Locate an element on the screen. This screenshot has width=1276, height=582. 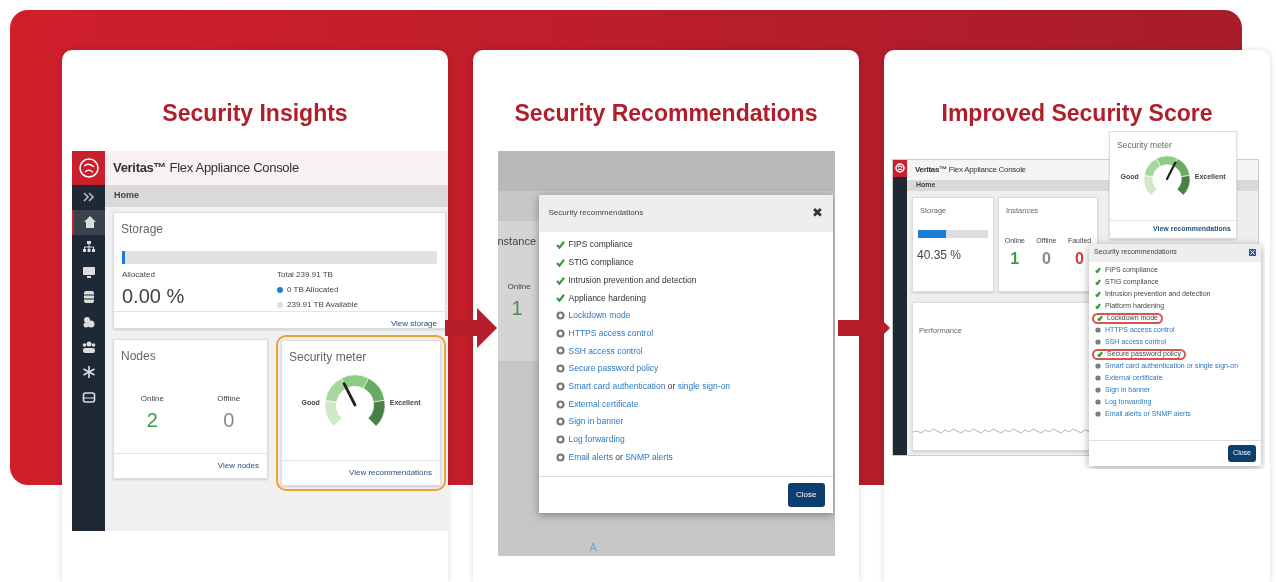
recommendation-link: SNMP alerts is located at coordinates (649, 456).